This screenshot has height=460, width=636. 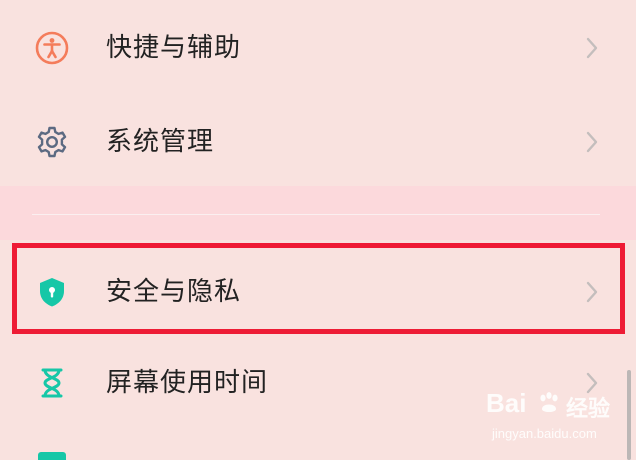 What do you see at coordinates (187, 383) in the screenshot?
I see `settings-item-label: 屏幕使用时间` at bounding box center [187, 383].